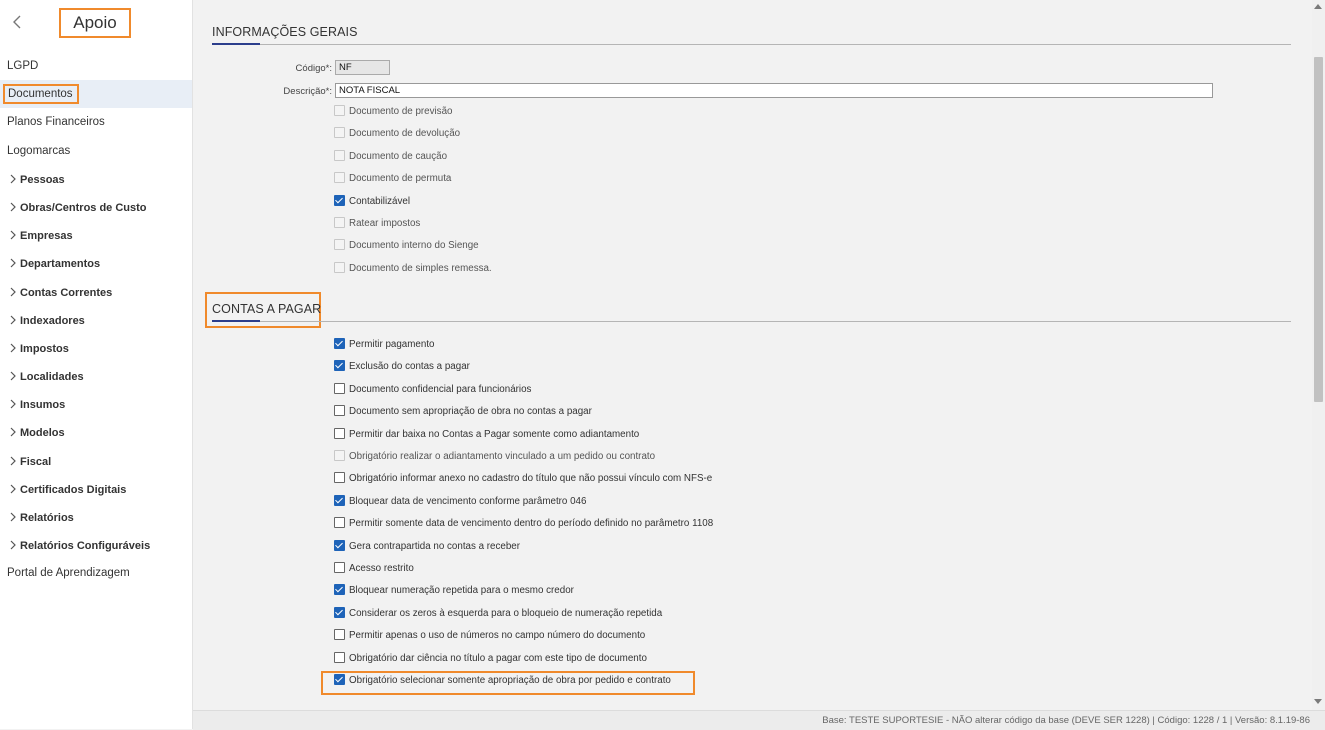 The image size is (1325, 730). What do you see at coordinates (398, 156) in the screenshot?
I see `checkbox-label: Documento de caução` at bounding box center [398, 156].